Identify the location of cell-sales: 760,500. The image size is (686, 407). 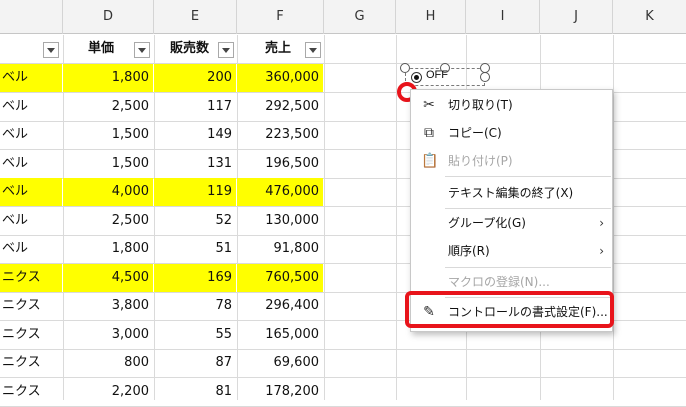
(280, 277).